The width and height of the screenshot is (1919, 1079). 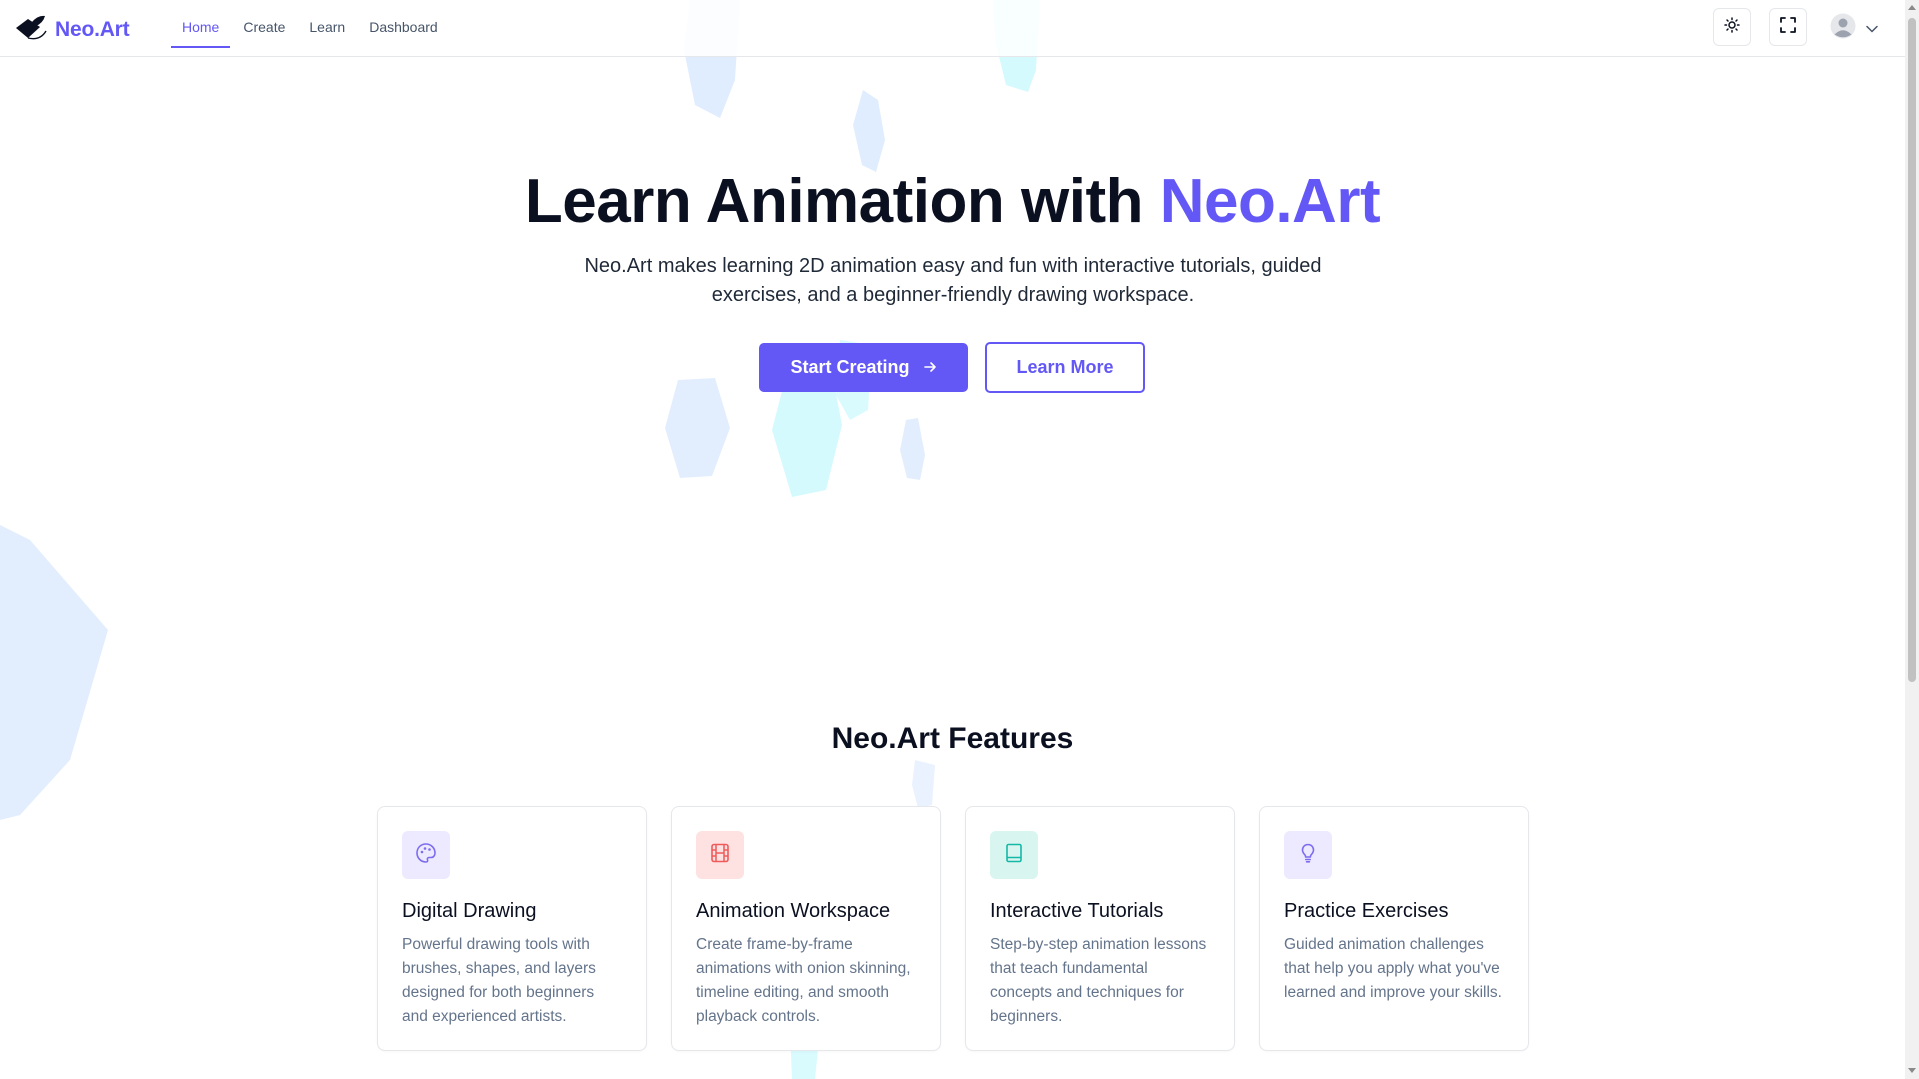 What do you see at coordinates (469, 911) in the screenshot?
I see `feature-title: Digital Drawing` at bounding box center [469, 911].